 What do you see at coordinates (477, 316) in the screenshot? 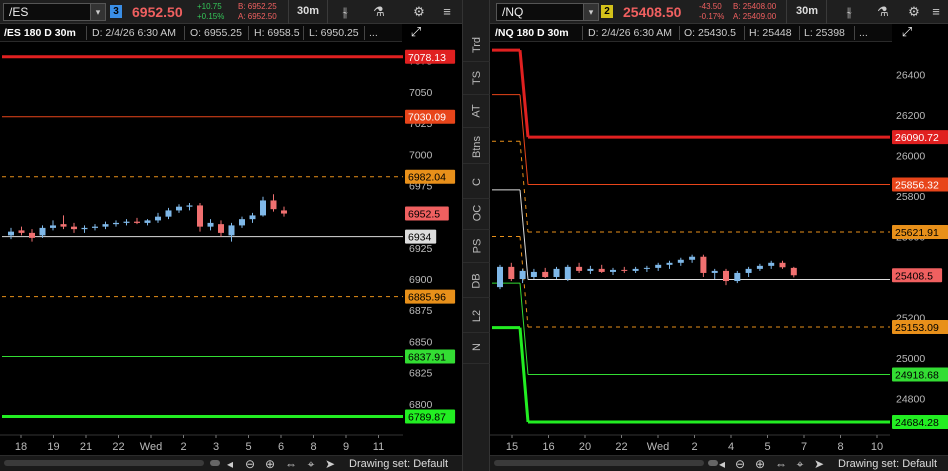
I see `side-tab-l2: L2` at bounding box center [477, 316].